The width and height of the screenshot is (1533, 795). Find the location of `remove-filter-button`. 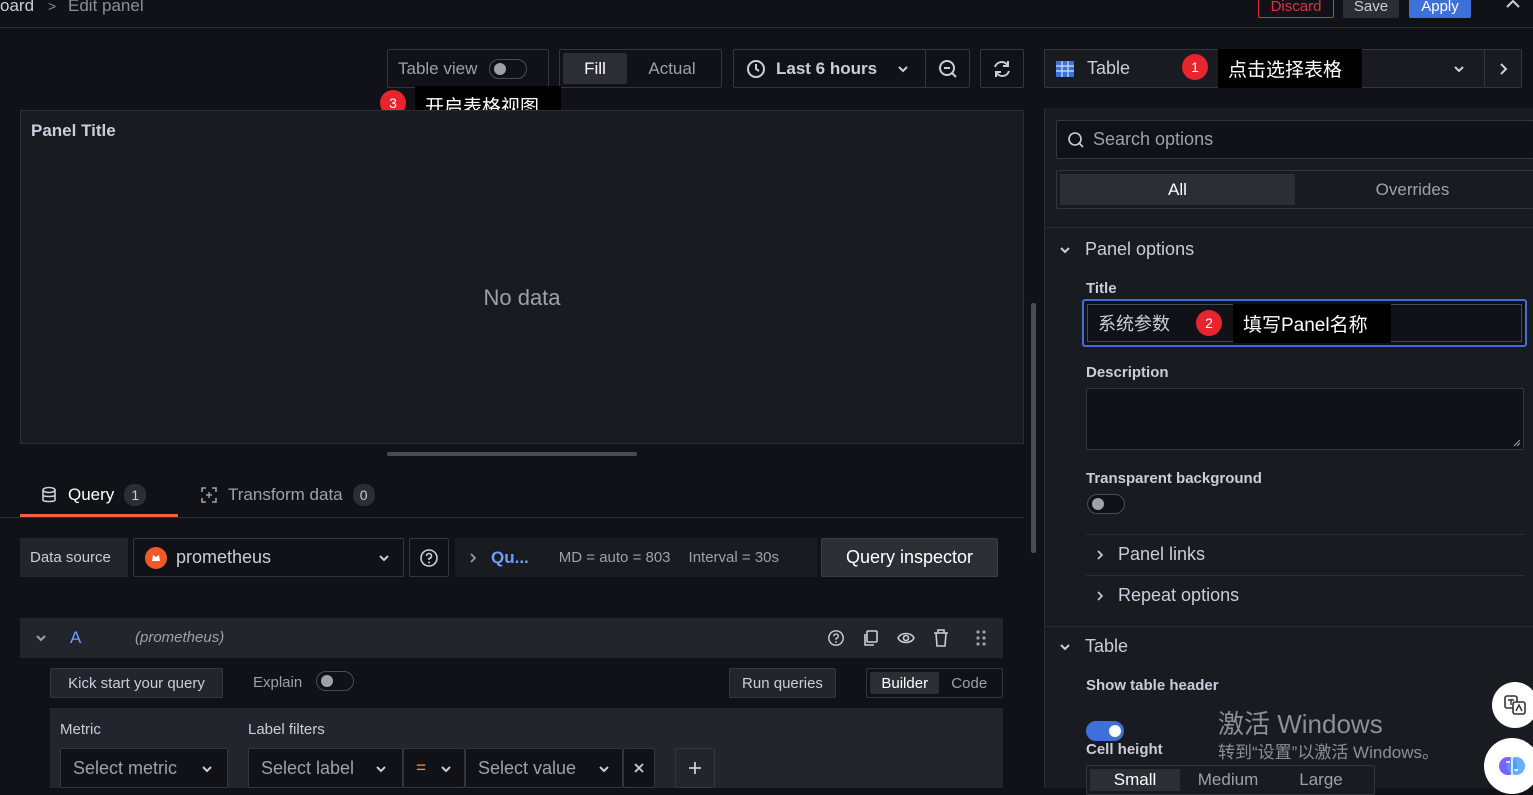

remove-filter-button is located at coordinates (639, 768).